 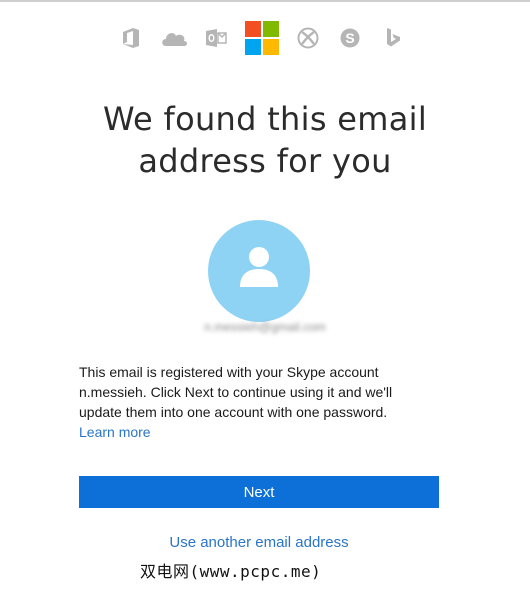 What do you see at coordinates (231, 571) in the screenshot?
I see `watermark: 双电网(www.pcpc.me)` at bounding box center [231, 571].